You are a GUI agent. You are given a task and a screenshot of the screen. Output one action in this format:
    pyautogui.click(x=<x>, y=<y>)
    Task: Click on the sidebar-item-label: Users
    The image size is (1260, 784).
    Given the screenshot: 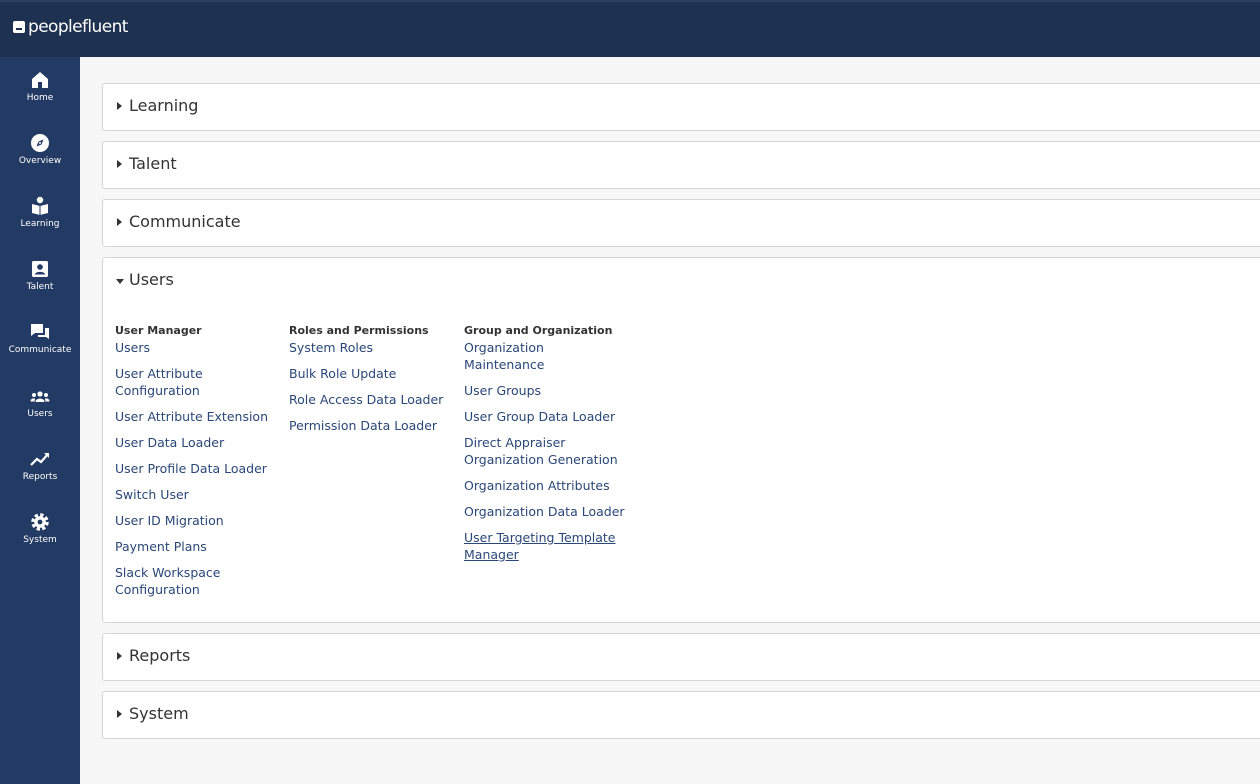 What is the action you would take?
    pyautogui.click(x=40, y=414)
    